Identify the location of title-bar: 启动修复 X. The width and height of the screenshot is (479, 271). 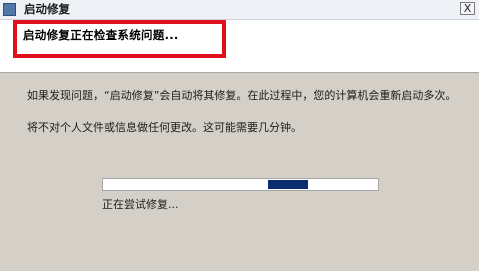
(239, 10).